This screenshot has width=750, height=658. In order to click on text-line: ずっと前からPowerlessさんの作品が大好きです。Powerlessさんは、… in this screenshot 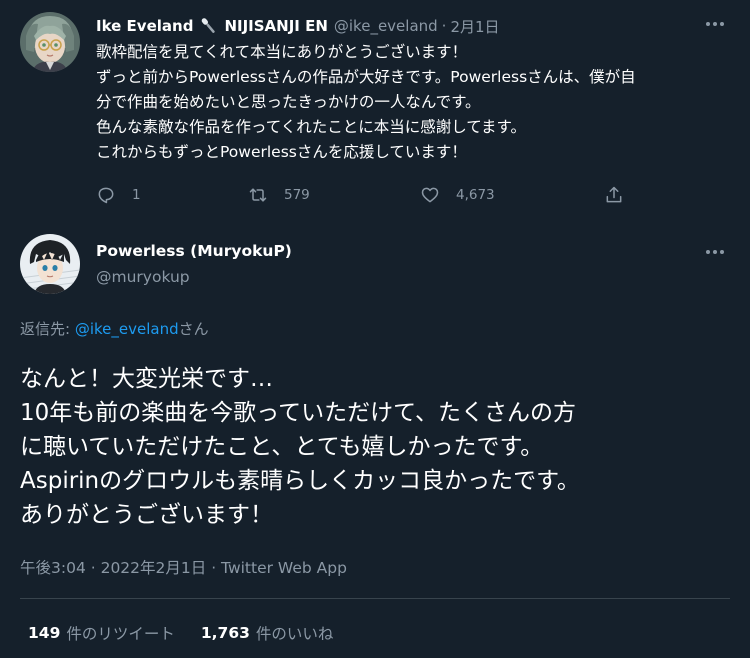, I will do `click(366, 77)`.